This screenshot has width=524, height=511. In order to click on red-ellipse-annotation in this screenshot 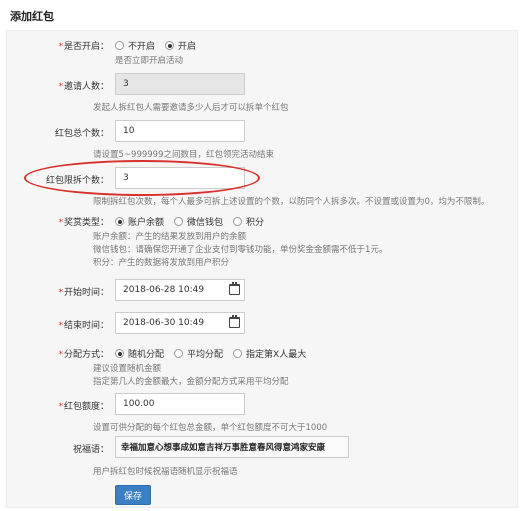, I will do `click(142, 178)`.